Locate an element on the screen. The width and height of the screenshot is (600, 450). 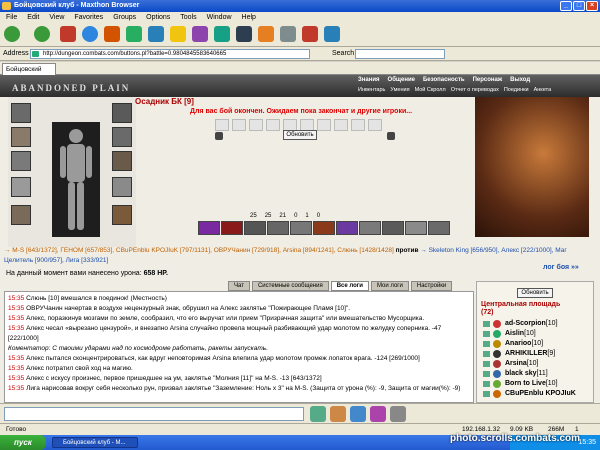
tab-system-messages: Системные сообщения is located at coordinates (290, 286).